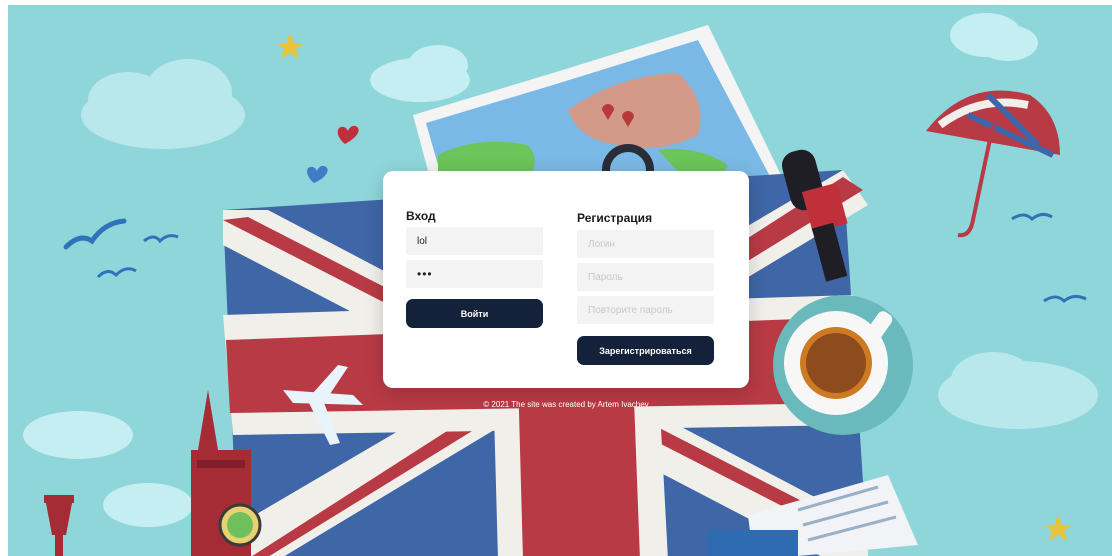  Describe the element at coordinates (615, 218) in the screenshot. I see `register-title: Регистрация` at that location.